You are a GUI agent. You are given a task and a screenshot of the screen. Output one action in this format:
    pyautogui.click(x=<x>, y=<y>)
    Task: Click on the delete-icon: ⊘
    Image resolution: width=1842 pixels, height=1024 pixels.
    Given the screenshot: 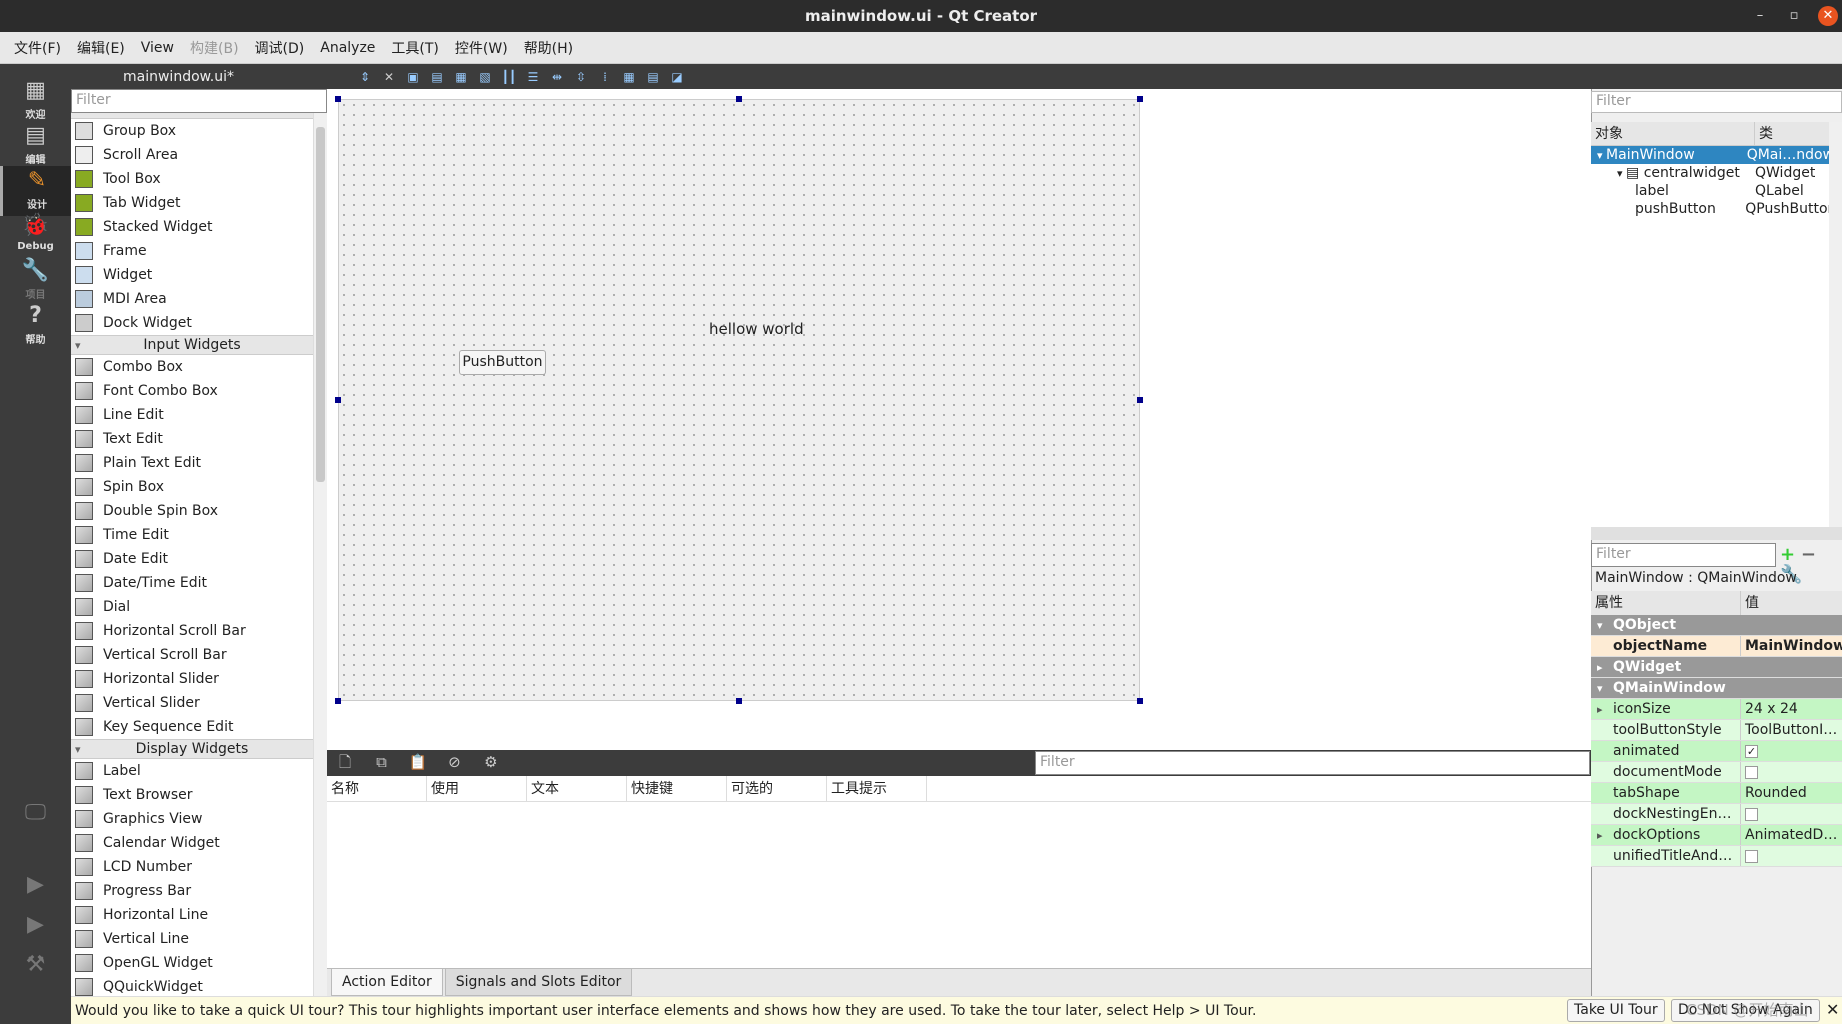 What is the action you would take?
    pyautogui.click(x=454, y=762)
    